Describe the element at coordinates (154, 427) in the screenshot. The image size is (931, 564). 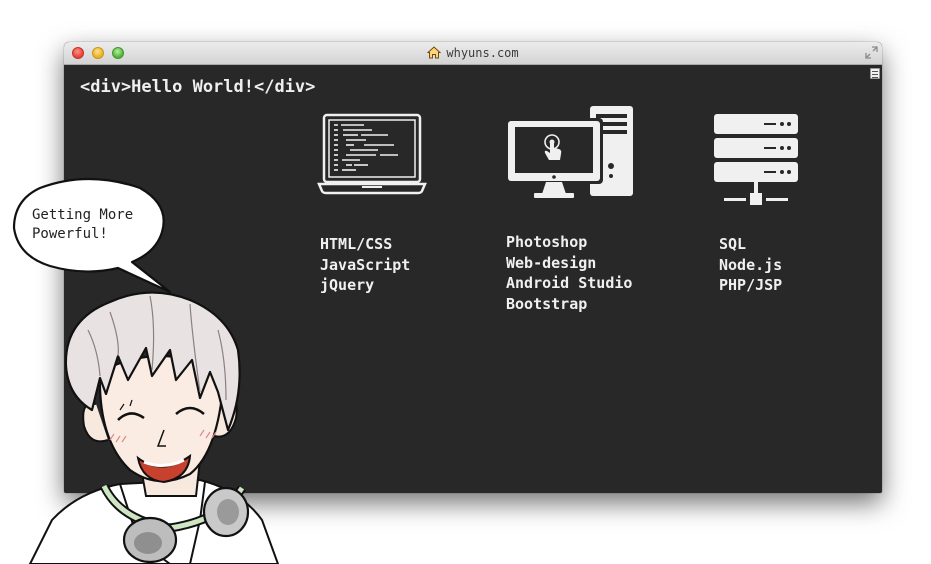
I see `character-figure` at that location.